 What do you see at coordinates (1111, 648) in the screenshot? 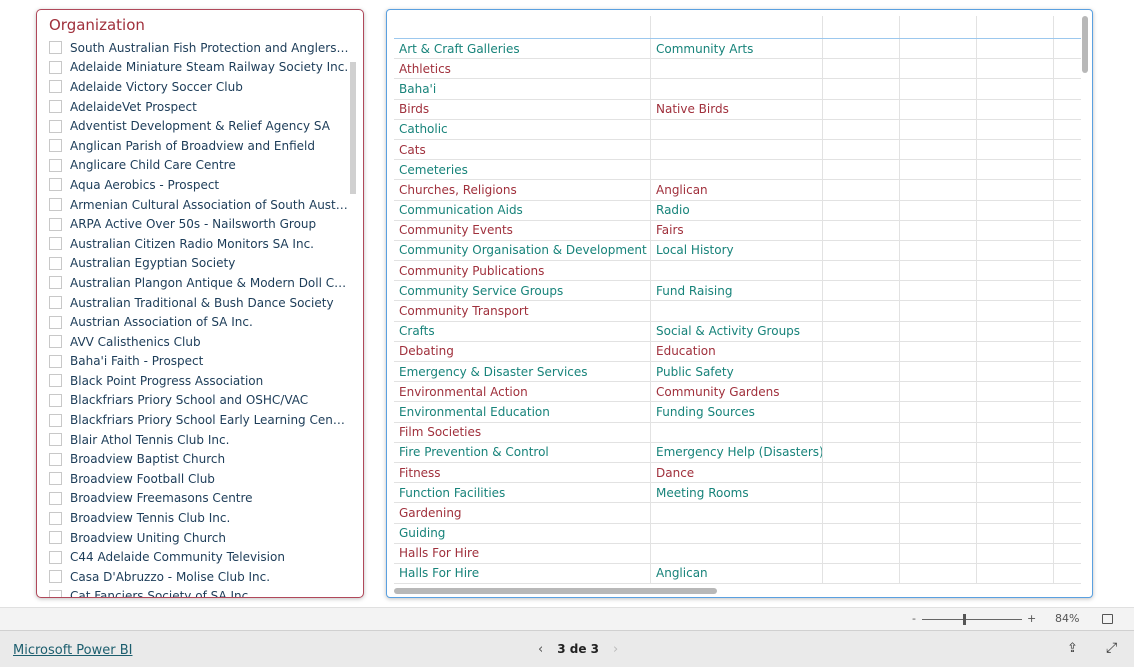
I see `fullscreen-icon: ⤢` at bounding box center [1111, 648].